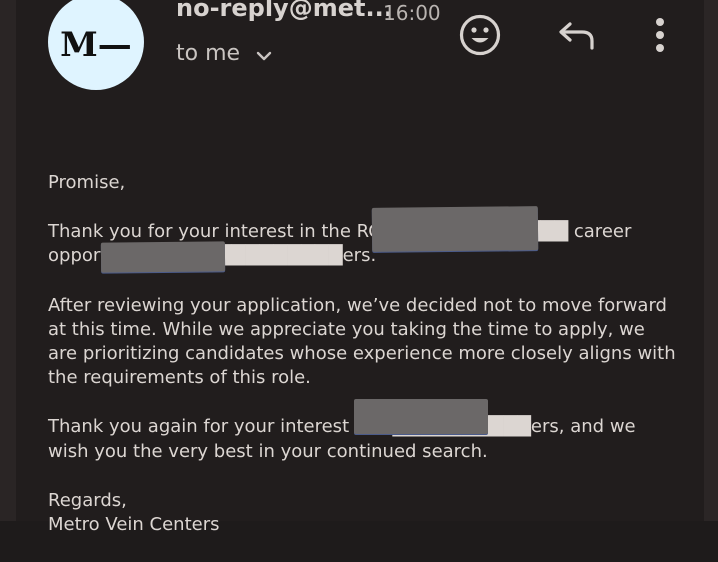  What do you see at coordinates (8, 260) in the screenshot?
I see `left-edge` at bounding box center [8, 260].